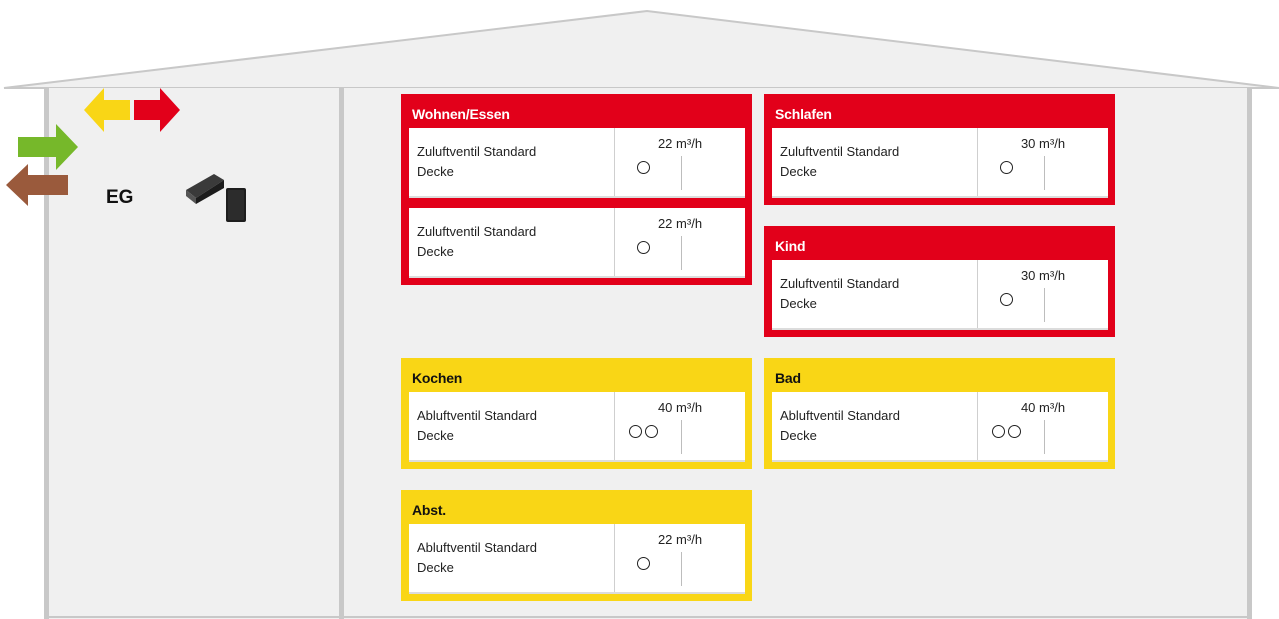 The height and width of the screenshot is (619, 1279). Describe the element at coordinates (120, 197) in the screenshot. I see `floor-label: EG` at that location.